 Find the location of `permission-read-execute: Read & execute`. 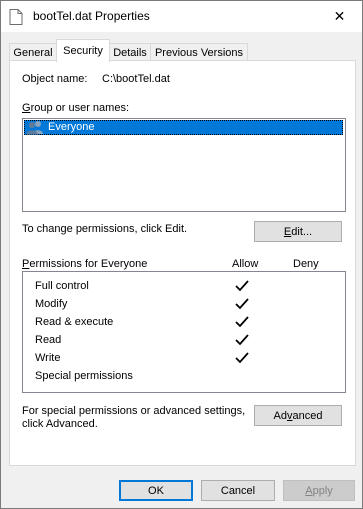

permission-read-execute: Read & execute is located at coordinates (74, 322).